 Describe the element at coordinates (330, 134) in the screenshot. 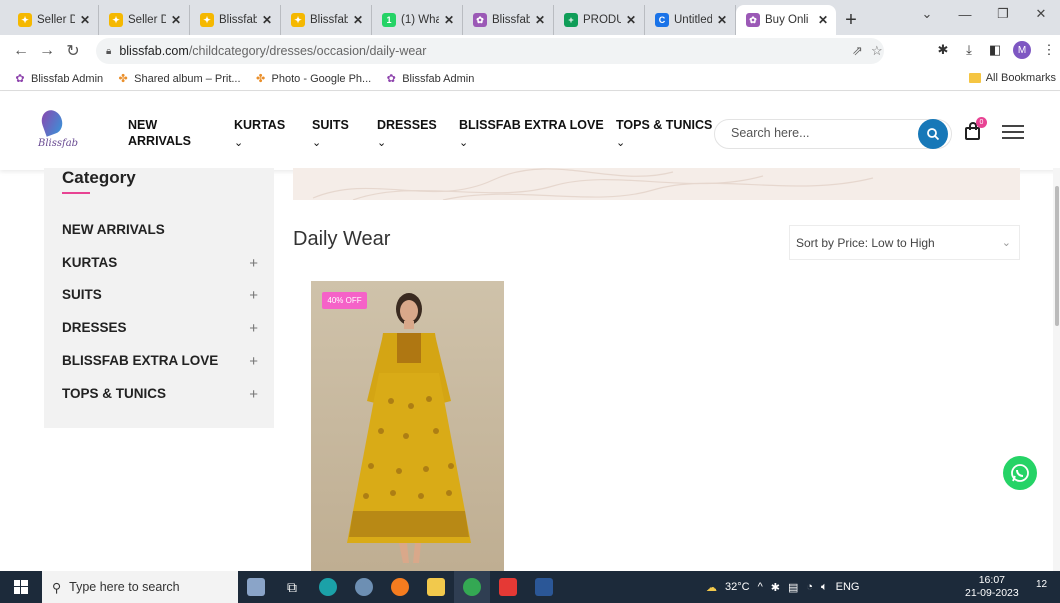

I see `nav-suits: SUITS ⌄` at that location.